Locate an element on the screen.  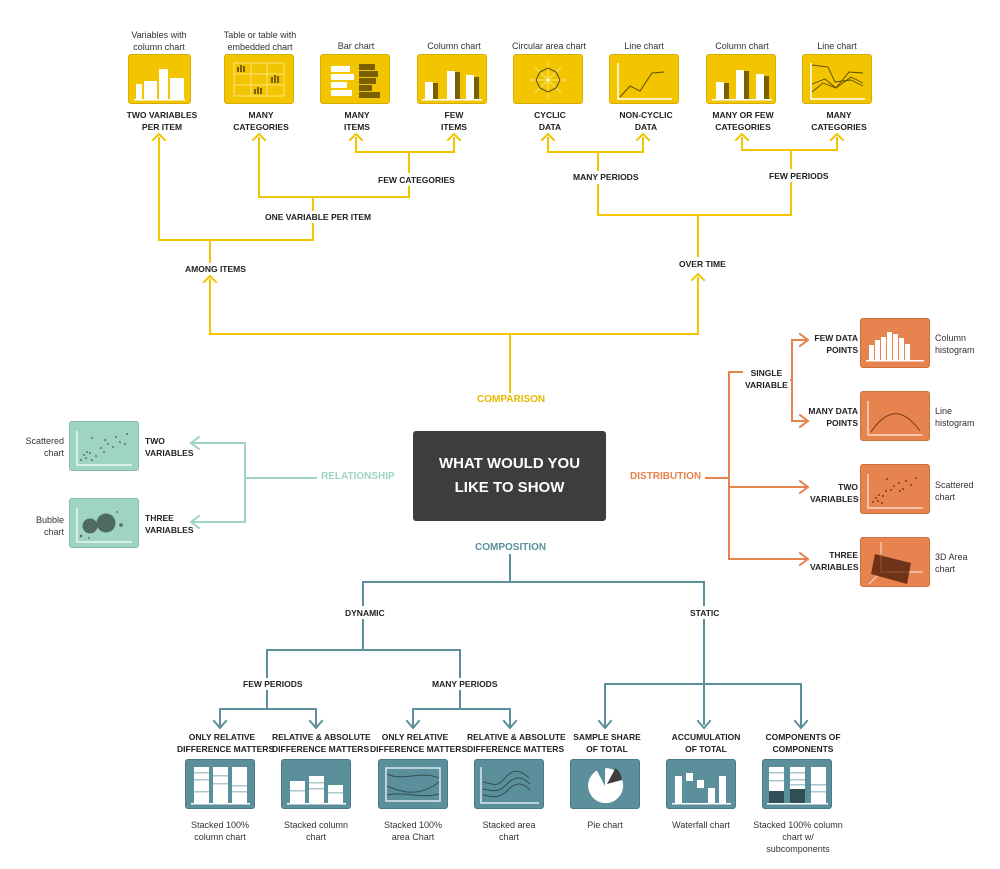
bar-chart-icon is located at coordinates (355, 79).